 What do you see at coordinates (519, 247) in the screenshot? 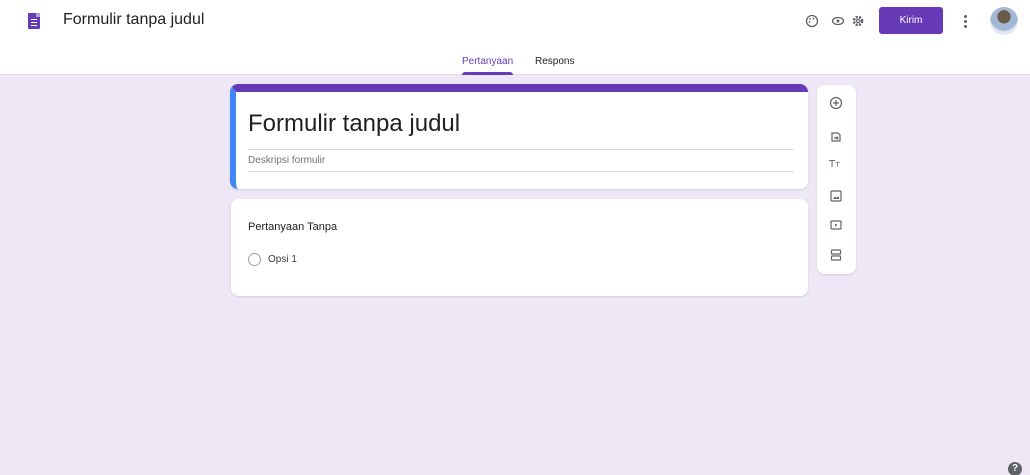
I see `question-card: Pertanyaan Tanpa Opsi 1` at bounding box center [519, 247].